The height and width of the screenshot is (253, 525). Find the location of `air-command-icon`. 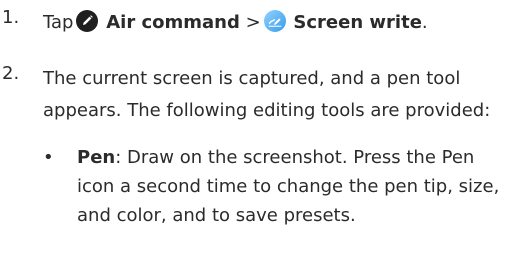

air-command-icon is located at coordinates (87, 21).